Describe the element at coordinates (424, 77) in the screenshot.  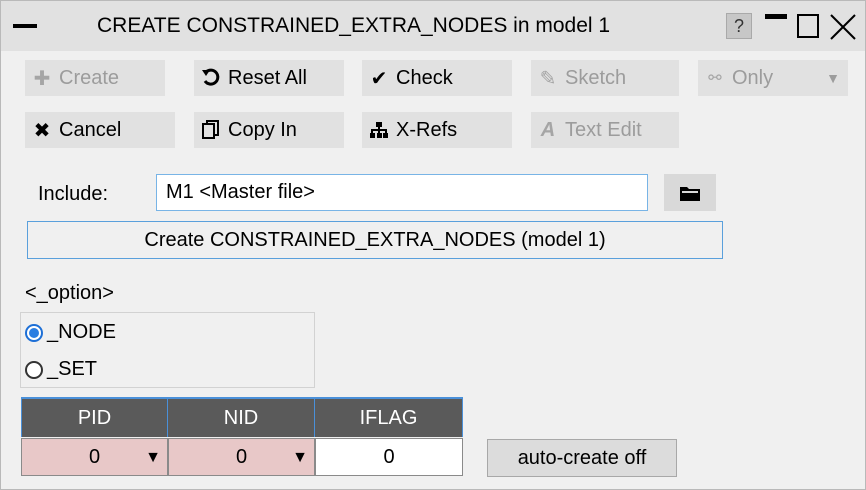
I see `check-label: Check` at that location.